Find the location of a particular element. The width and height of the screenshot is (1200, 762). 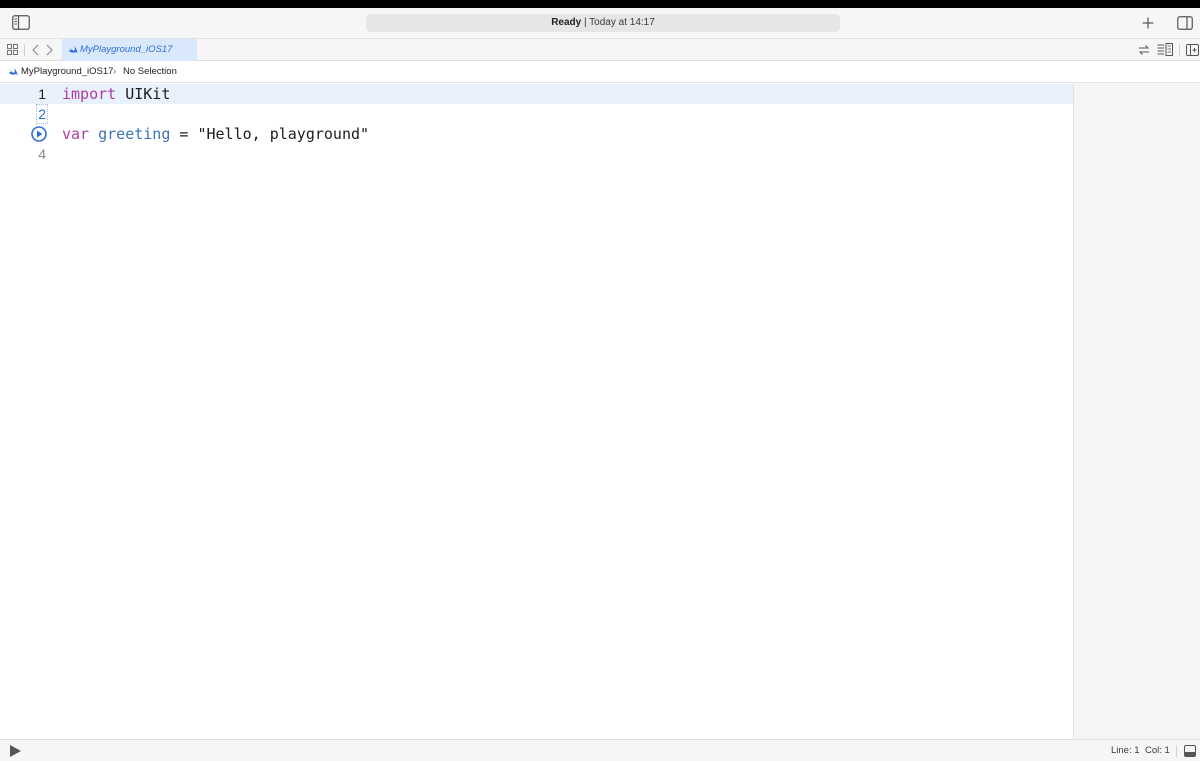

jump-bar: MyPlayground_iOS17 › No Selection is located at coordinates (600, 72).